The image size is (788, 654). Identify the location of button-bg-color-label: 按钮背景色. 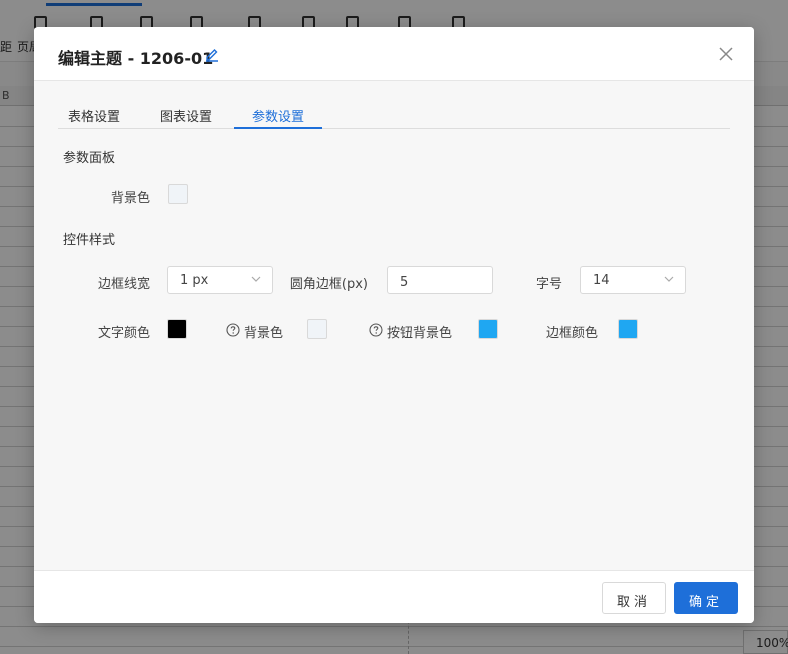
(420, 333).